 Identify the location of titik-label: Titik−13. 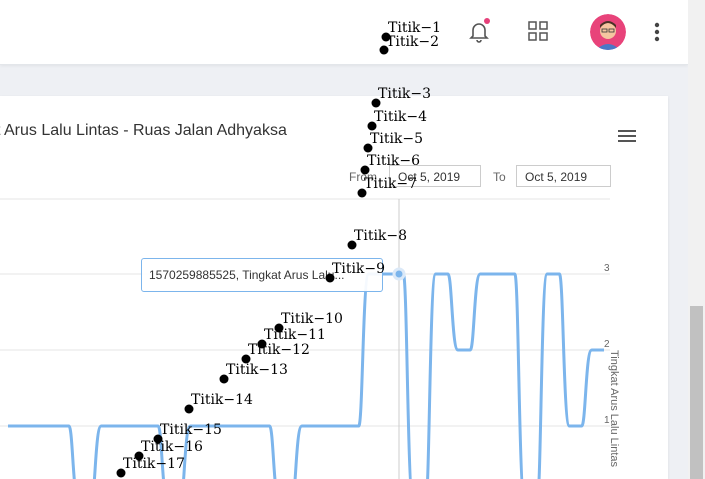
(257, 370).